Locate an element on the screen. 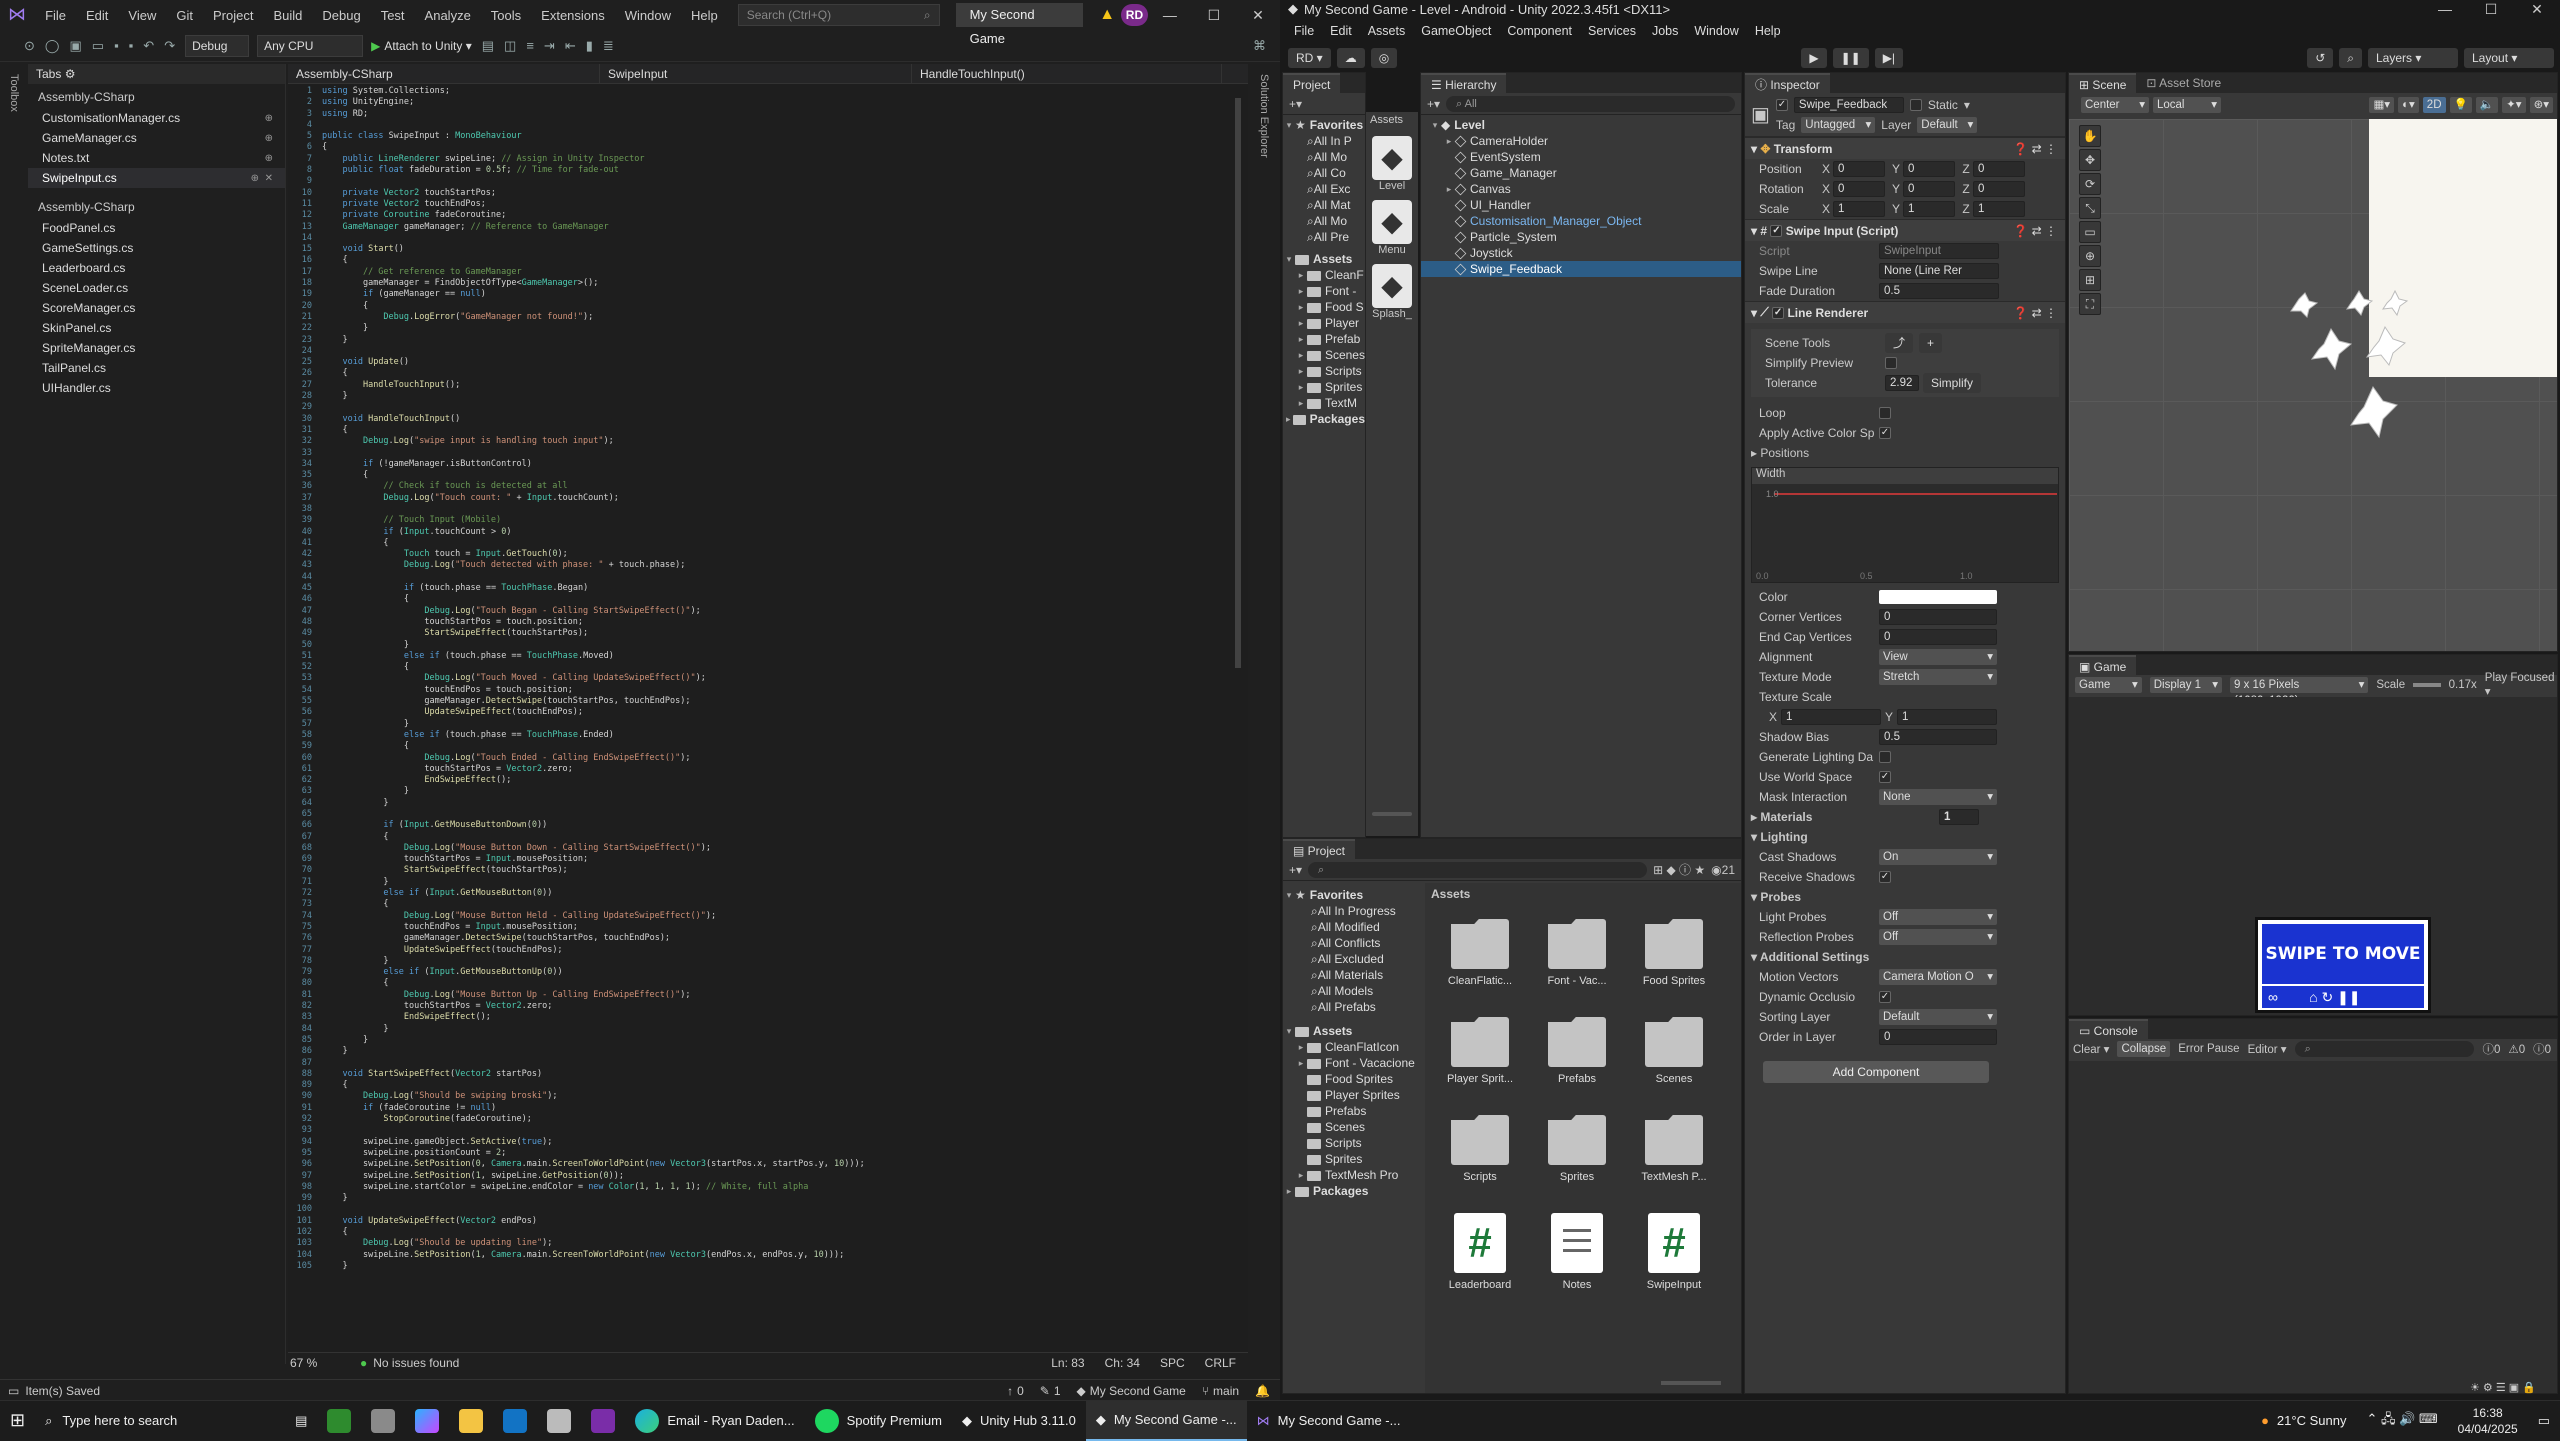 Image resolution: width=2560 pixels, height=1441 pixels. line-renderer-header: ▾ ⟋ ✓ Line Renderer ❓ ⇄ ⋮ is located at coordinates (1905, 312).